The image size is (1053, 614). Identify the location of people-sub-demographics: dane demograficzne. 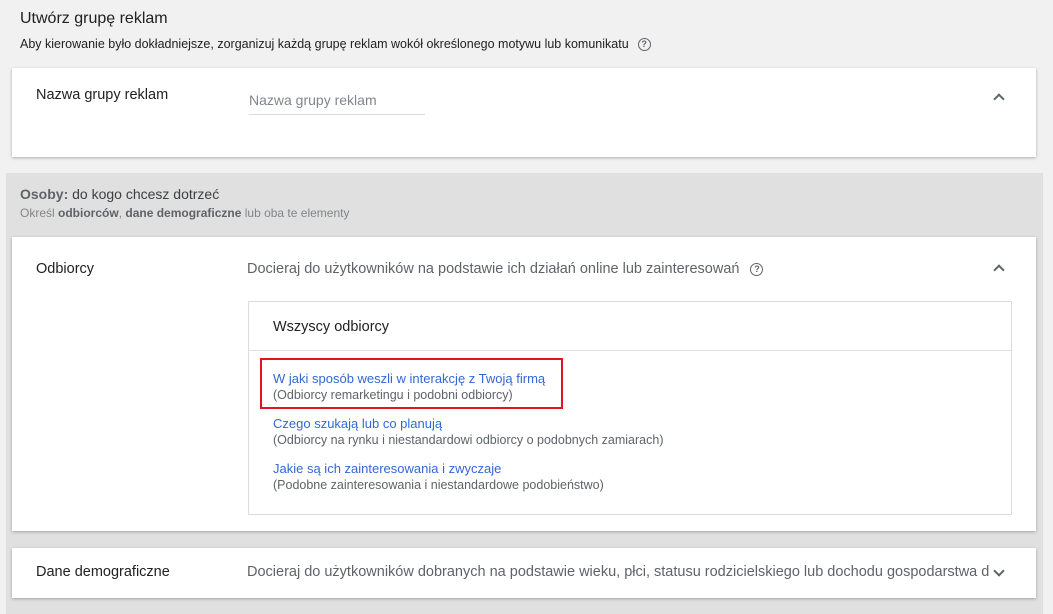
(183, 213).